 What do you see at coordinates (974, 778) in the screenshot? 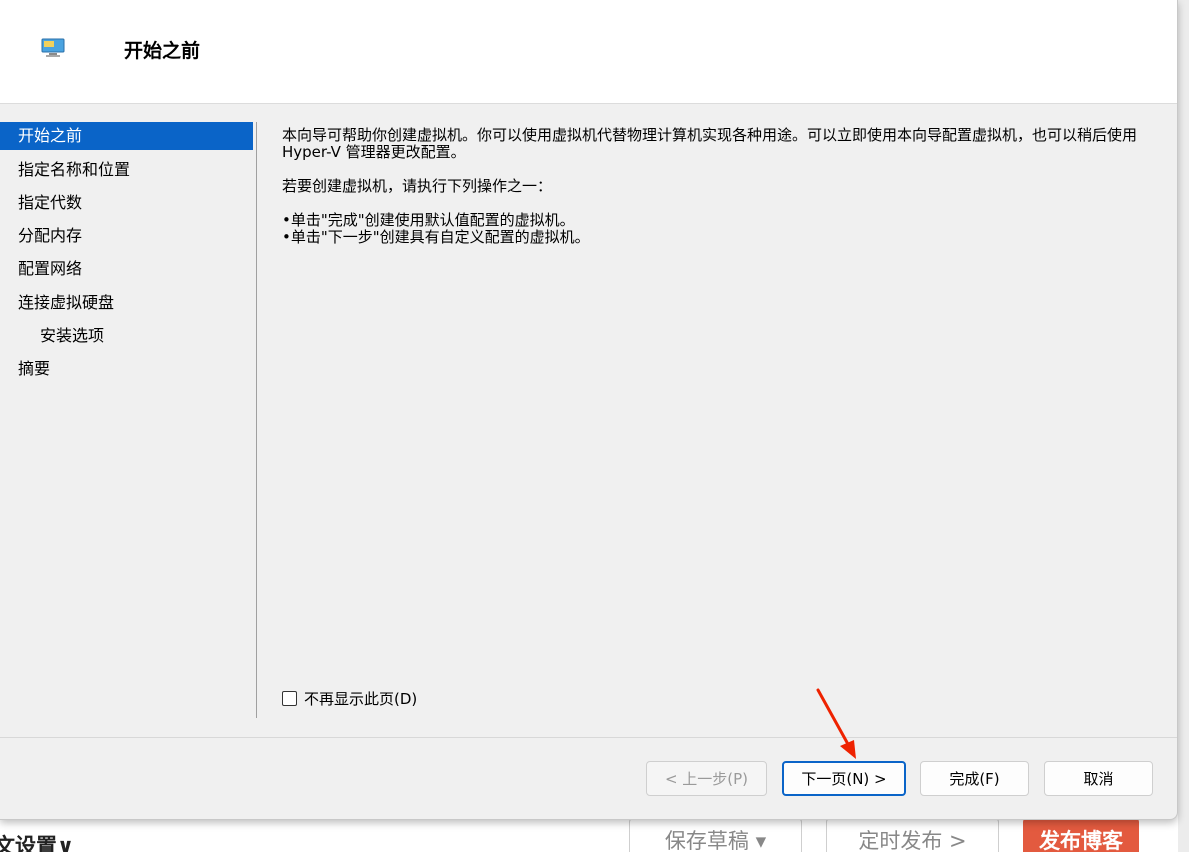
I see `finish-button: 完成(F)` at bounding box center [974, 778].